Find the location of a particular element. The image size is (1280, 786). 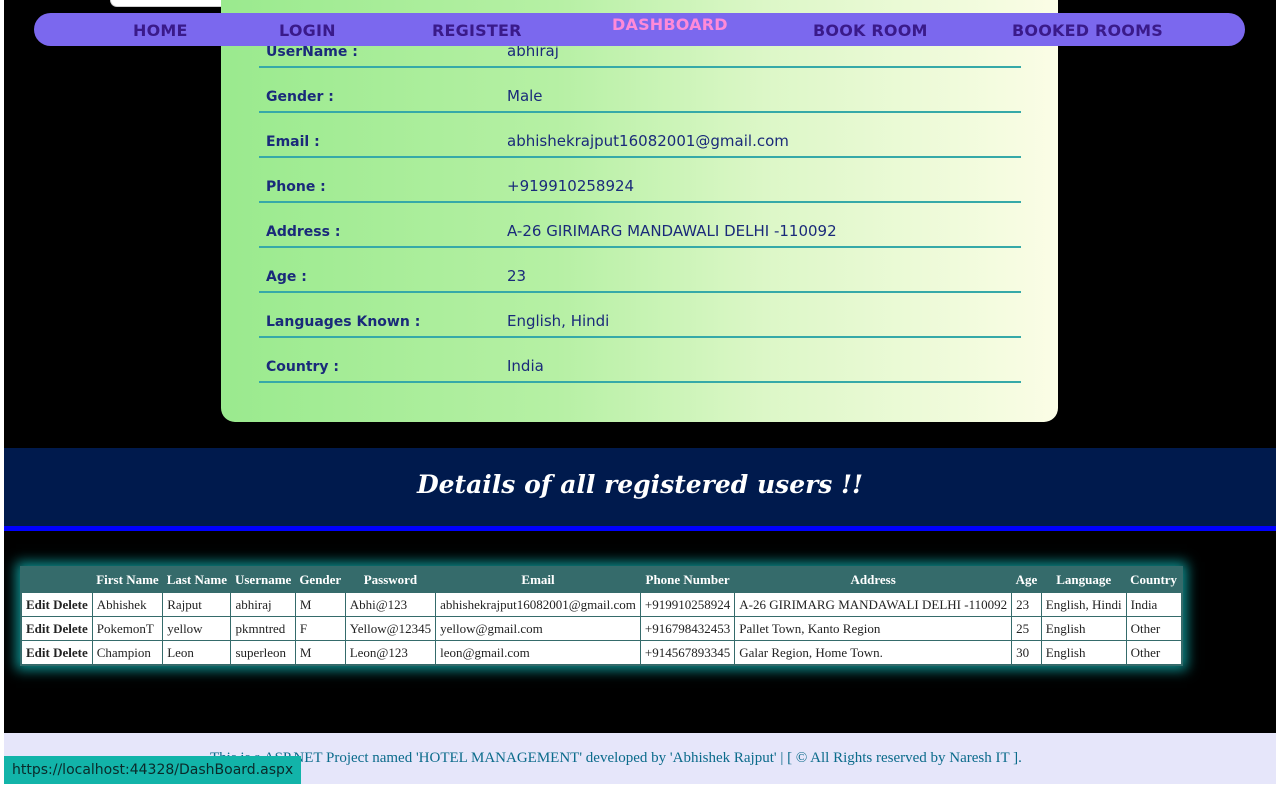

profile-label: Phone : is located at coordinates (296, 187).